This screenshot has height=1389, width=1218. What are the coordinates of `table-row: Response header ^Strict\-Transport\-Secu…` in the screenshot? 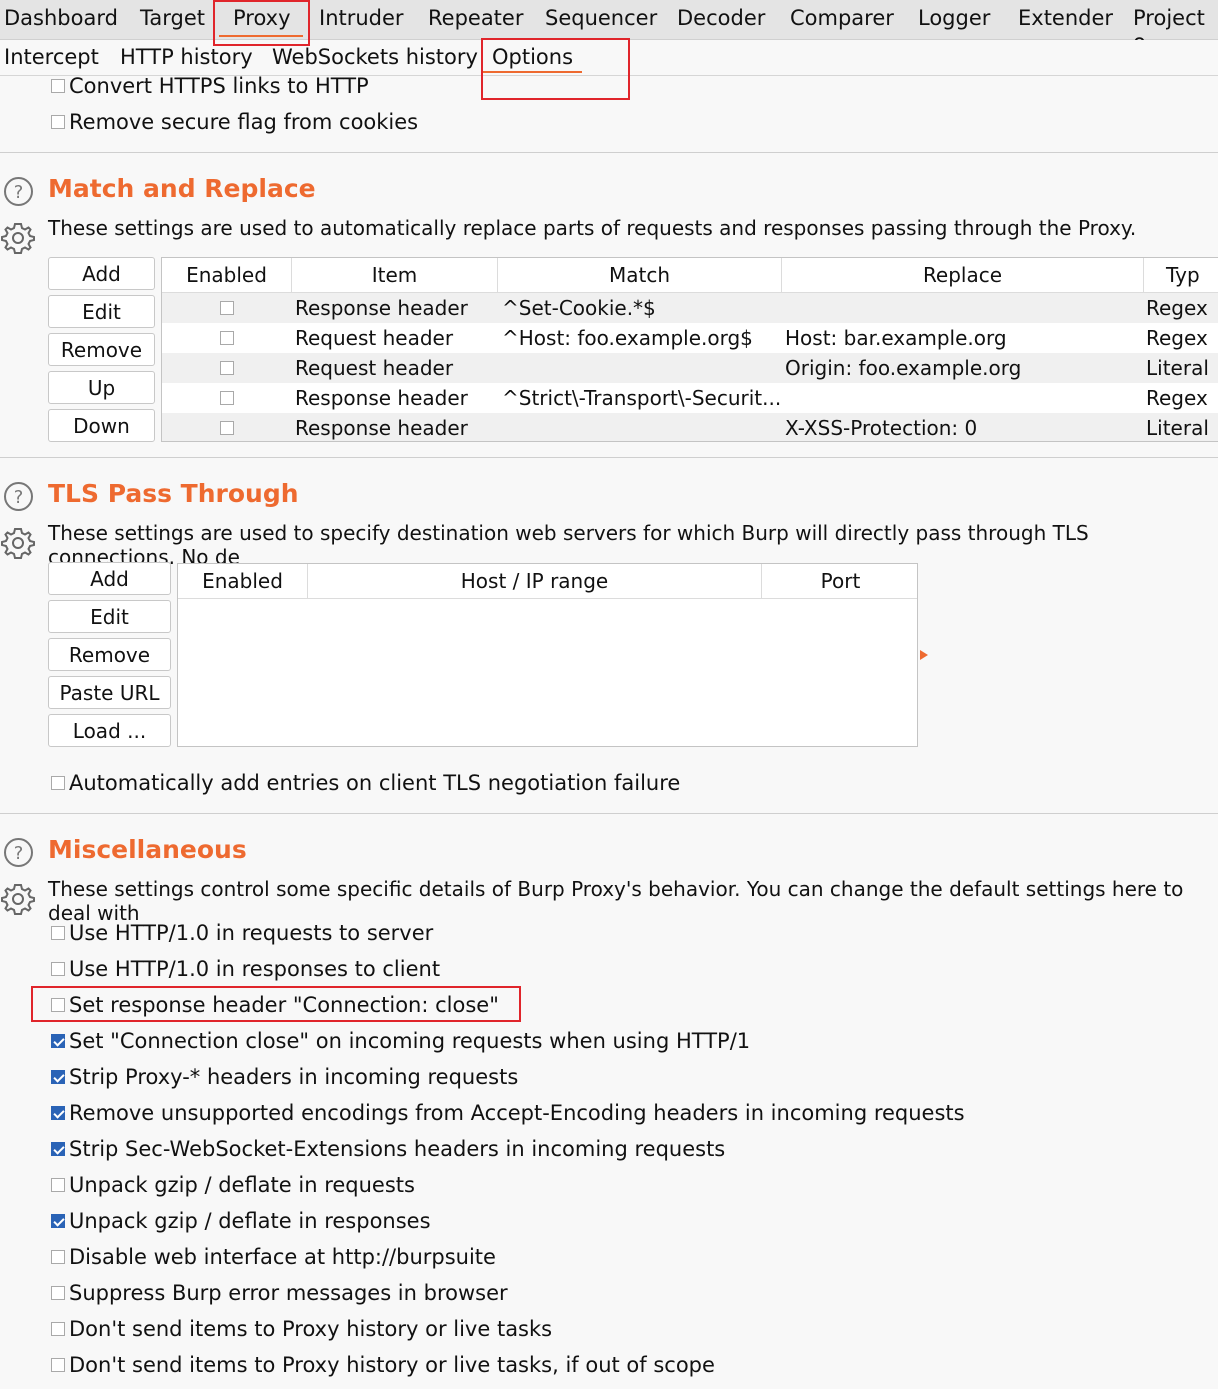 It's located at (690, 398).